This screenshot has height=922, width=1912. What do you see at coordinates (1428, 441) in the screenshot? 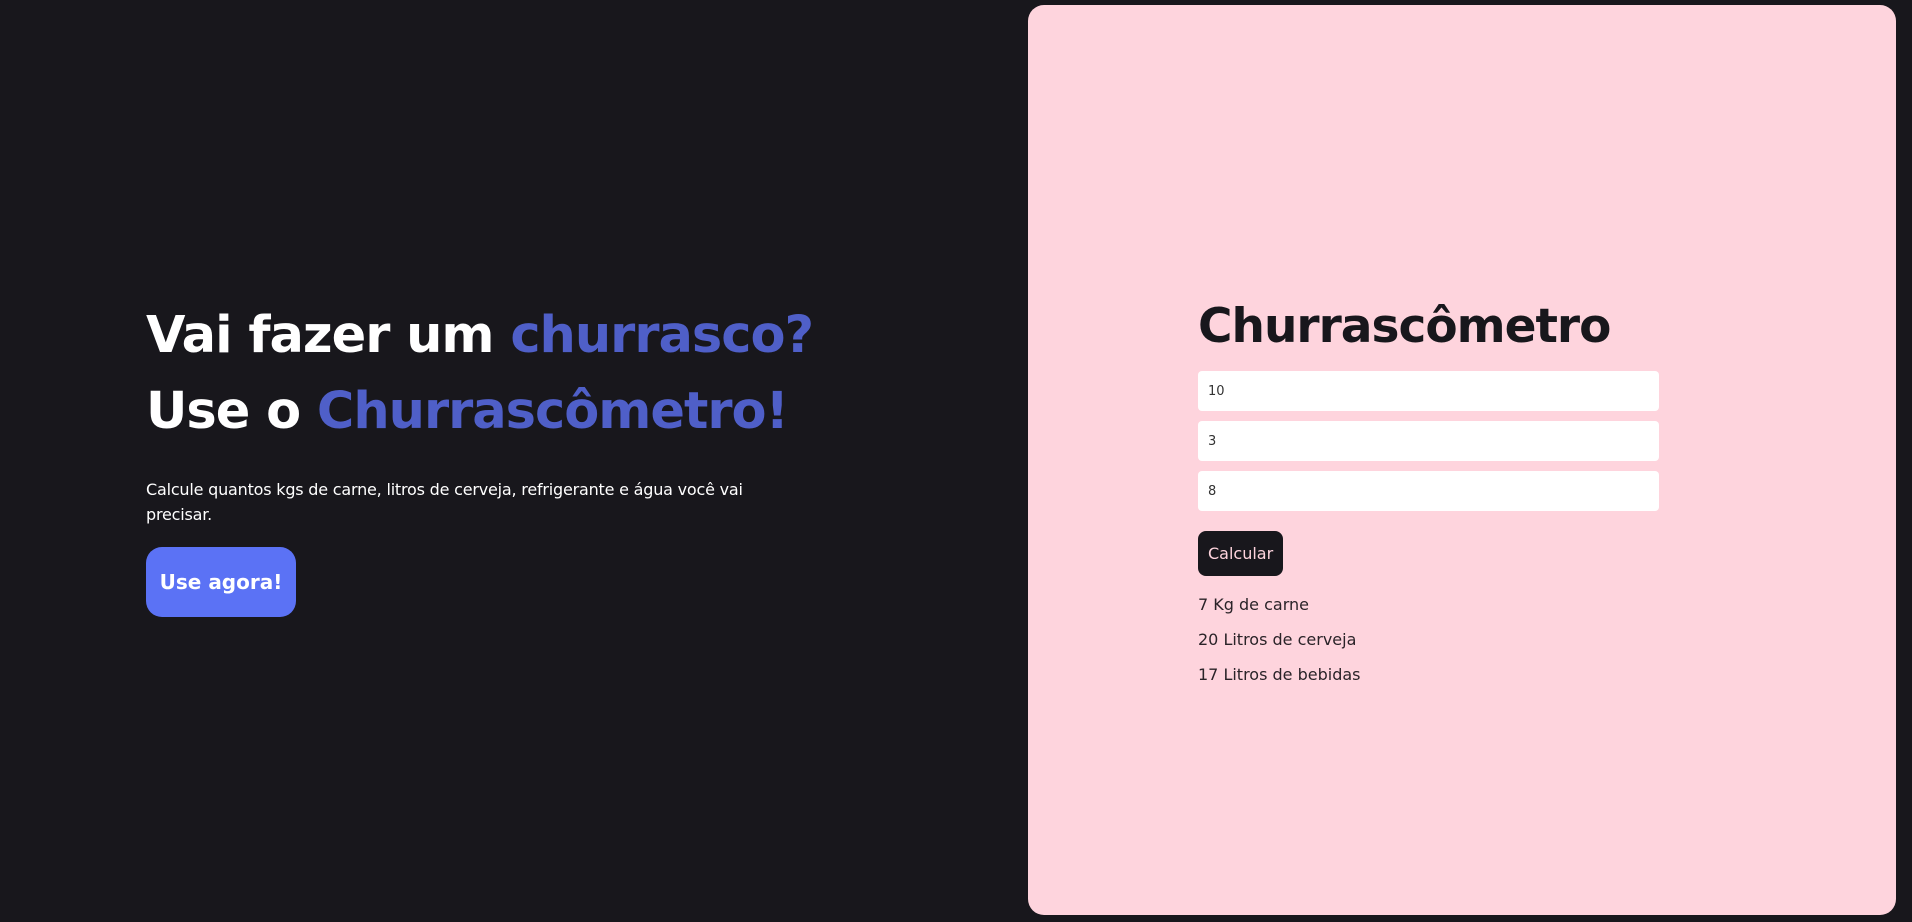
I see `children-input` at bounding box center [1428, 441].